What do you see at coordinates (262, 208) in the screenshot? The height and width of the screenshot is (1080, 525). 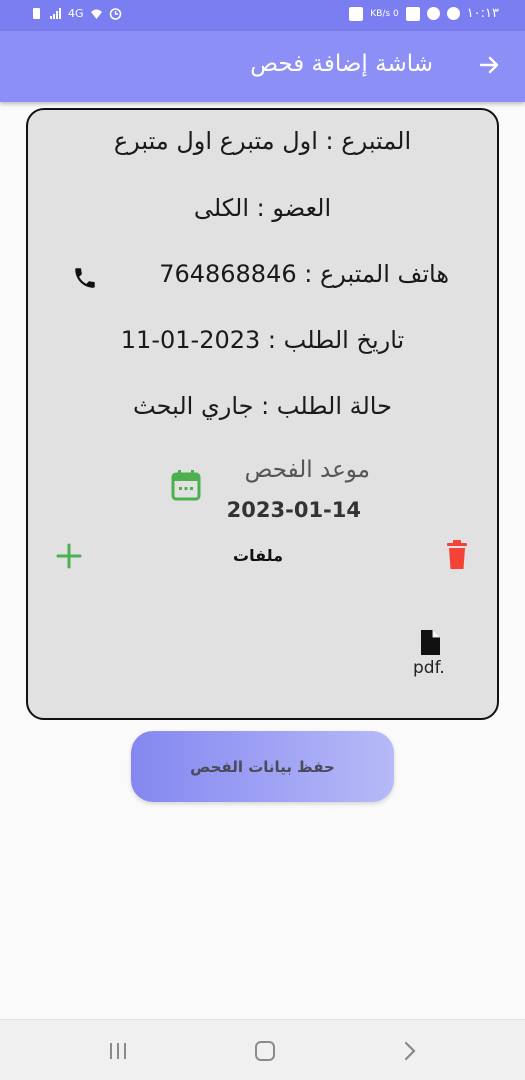 I see `organ: العضو : الكلى` at bounding box center [262, 208].